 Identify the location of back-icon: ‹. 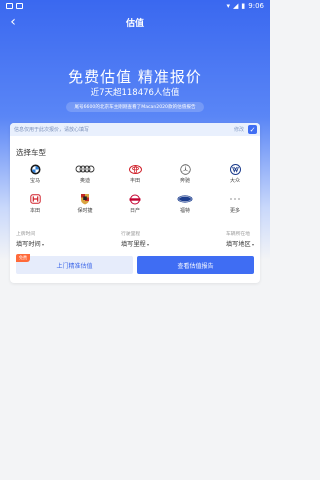
(13, 22).